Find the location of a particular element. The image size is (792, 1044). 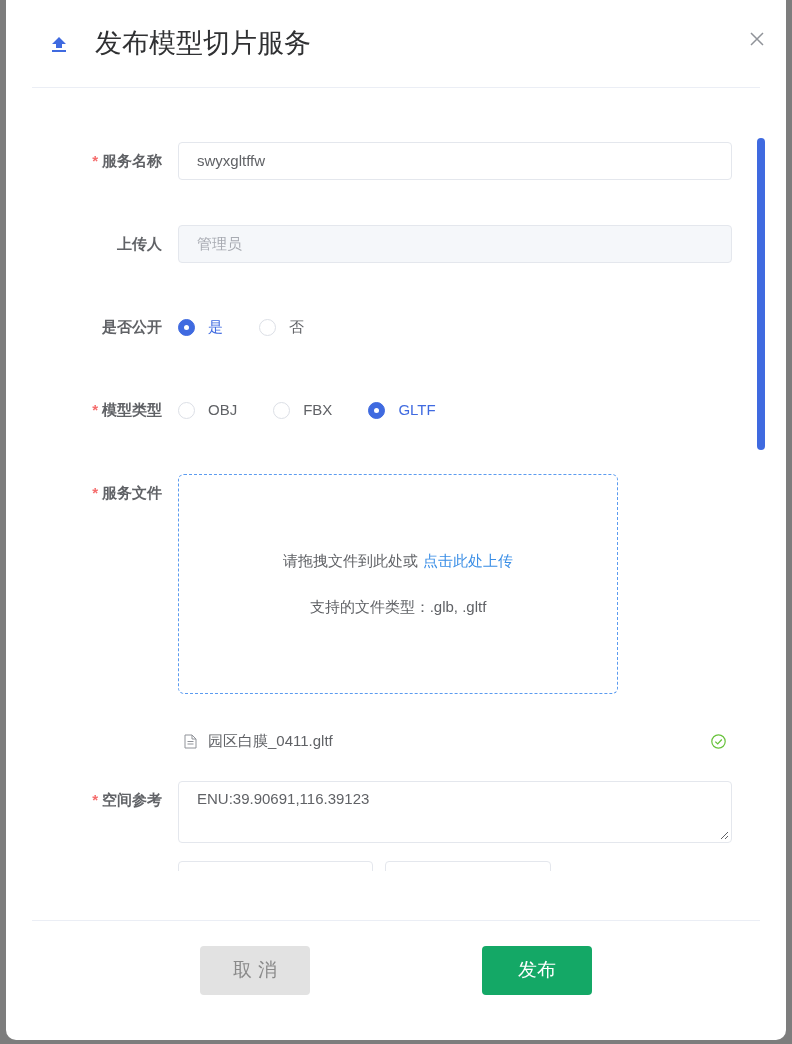

field-label: 服务文件 is located at coordinates (132, 492).